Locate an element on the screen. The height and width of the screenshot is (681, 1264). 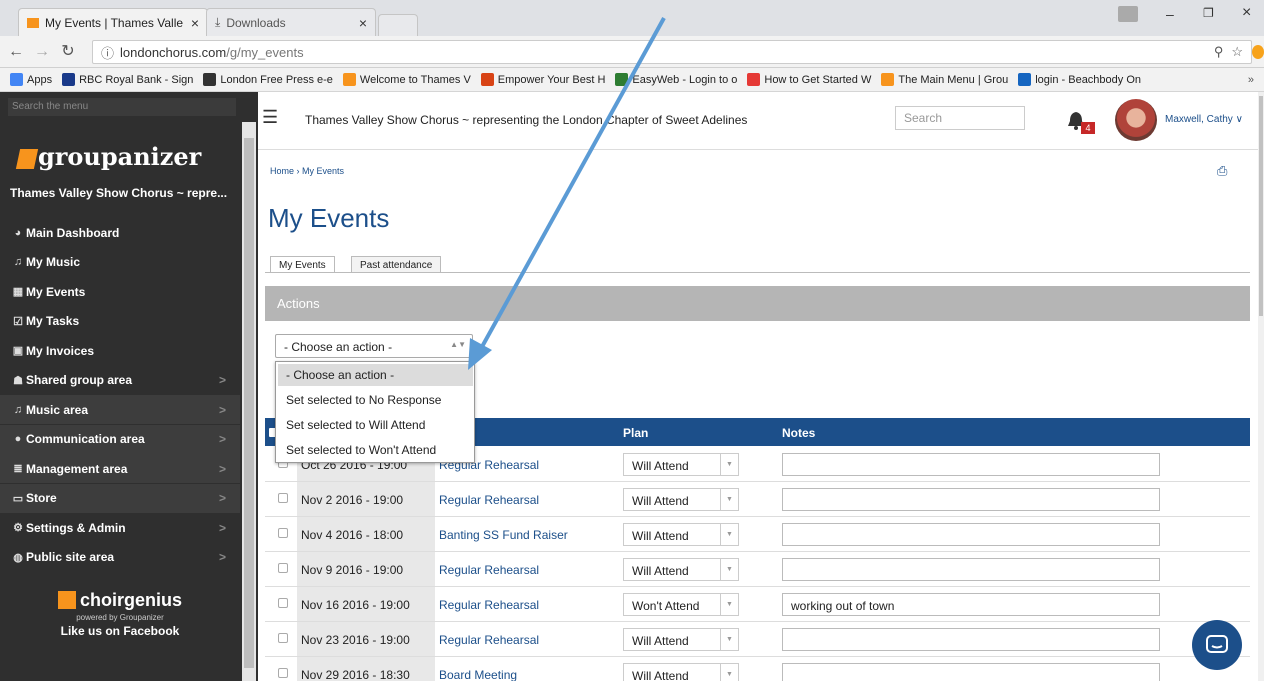
action-option: - Choose an action - is located at coordinates (375, 375).